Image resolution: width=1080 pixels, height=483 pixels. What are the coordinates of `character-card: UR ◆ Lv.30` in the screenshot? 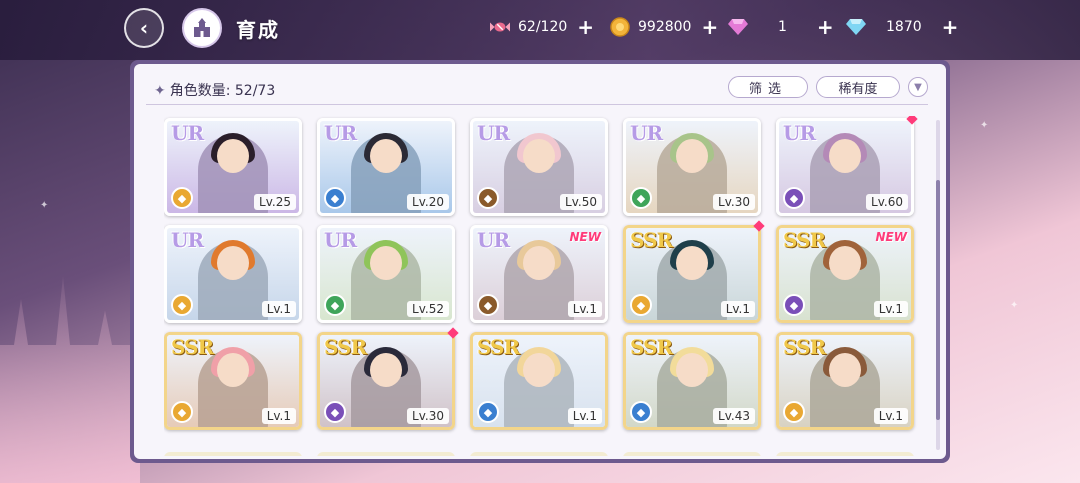 It's located at (692, 167).